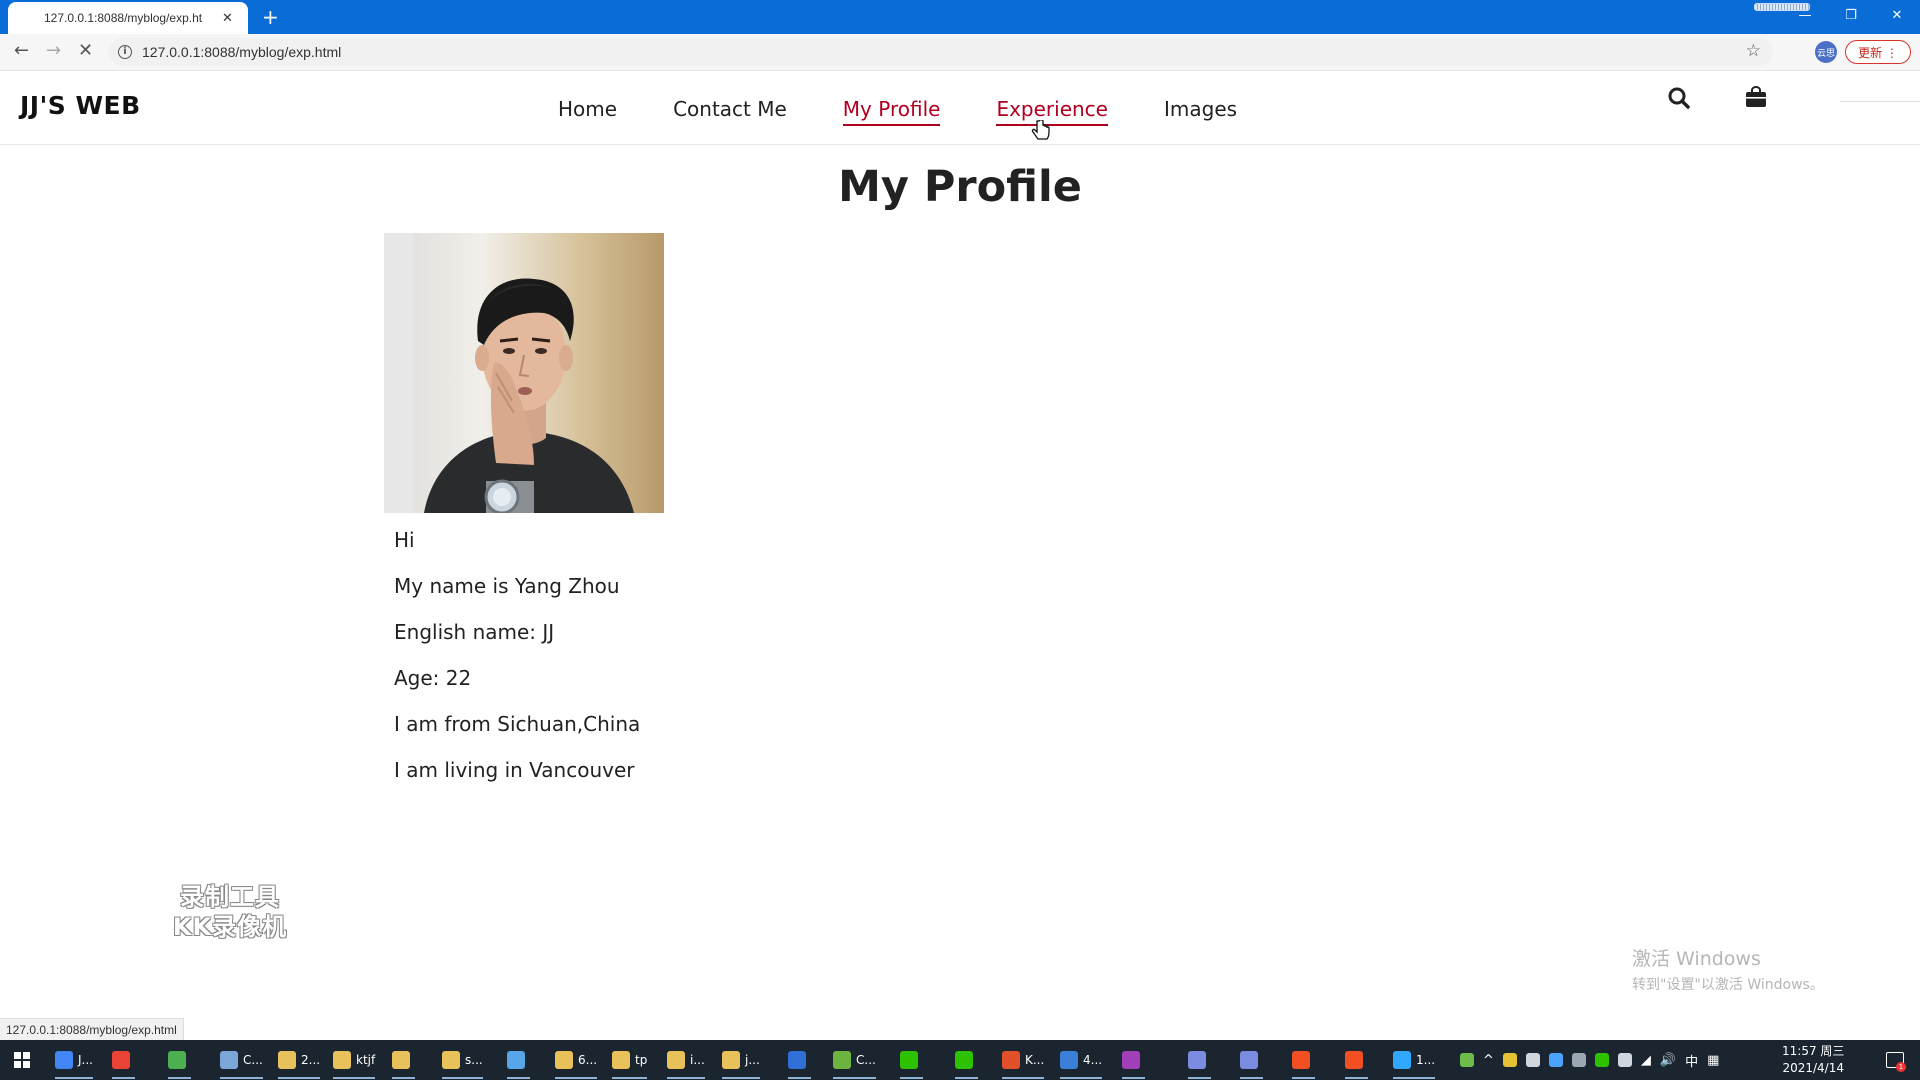  I want to click on recorder-watermark: 录制工具 KK录像机, so click(230, 912).